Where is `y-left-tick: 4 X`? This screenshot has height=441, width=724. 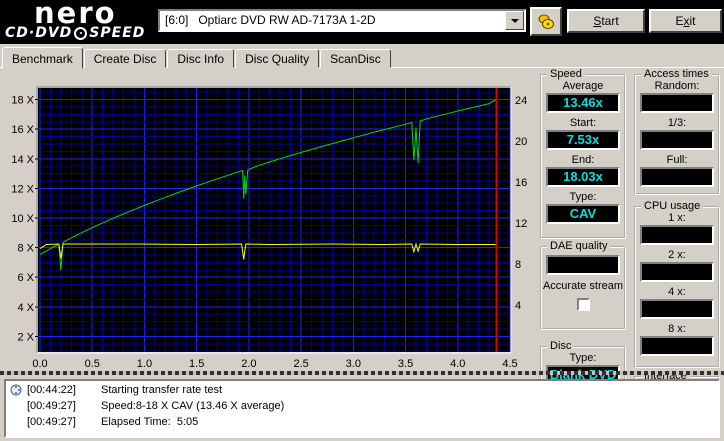
y-left-tick: 4 X is located at coordinates (25, 308).